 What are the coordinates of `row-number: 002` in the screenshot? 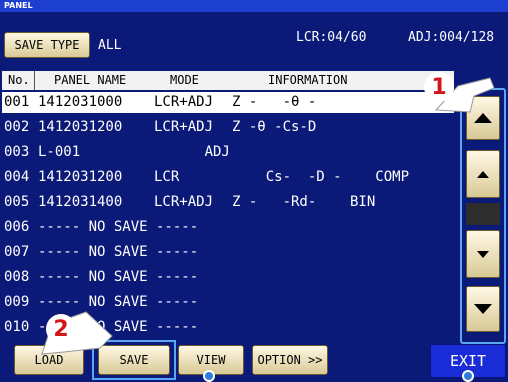 It's located at (17, 127).